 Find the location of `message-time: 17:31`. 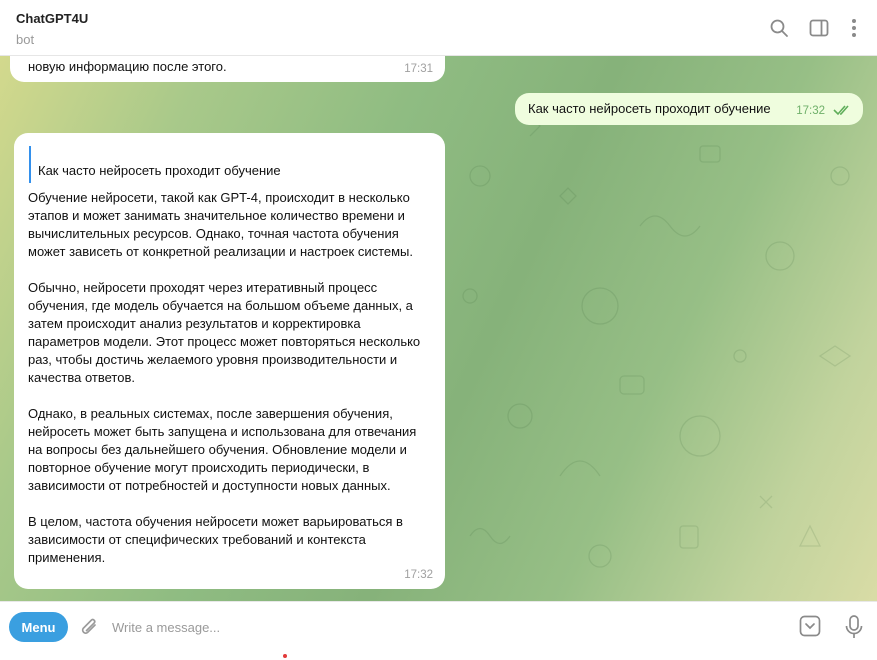

message-time: 17:31 is located at coordinates (418, 69).